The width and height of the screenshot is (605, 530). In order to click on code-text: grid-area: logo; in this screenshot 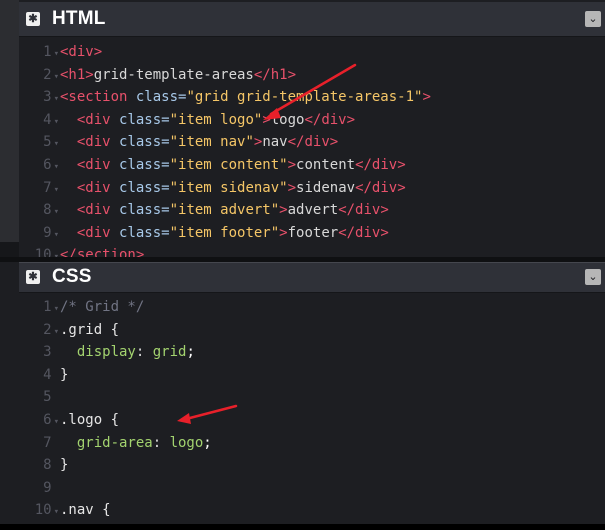, I will do `click(136, 443)`.